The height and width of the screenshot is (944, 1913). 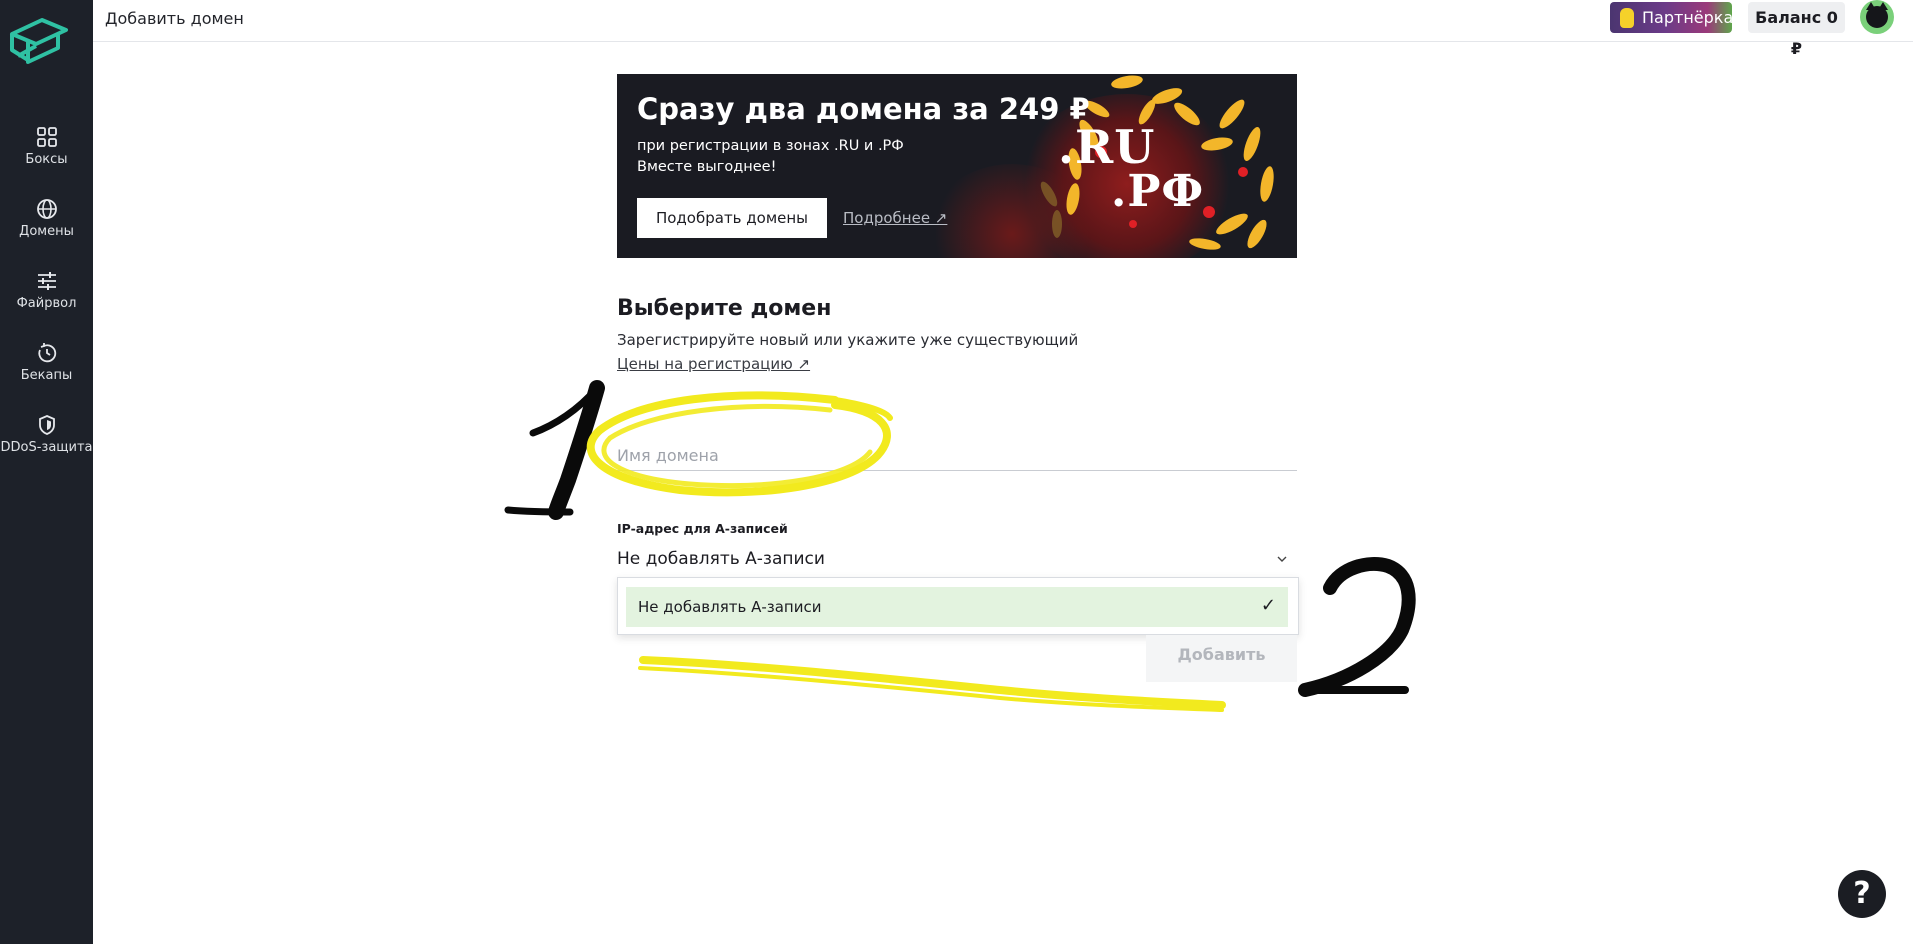 What do you see at coordinates (732, 218) in the screenshot?
I see `pick-domains-button: Подобрать домены` at bounding box center [732, 218].